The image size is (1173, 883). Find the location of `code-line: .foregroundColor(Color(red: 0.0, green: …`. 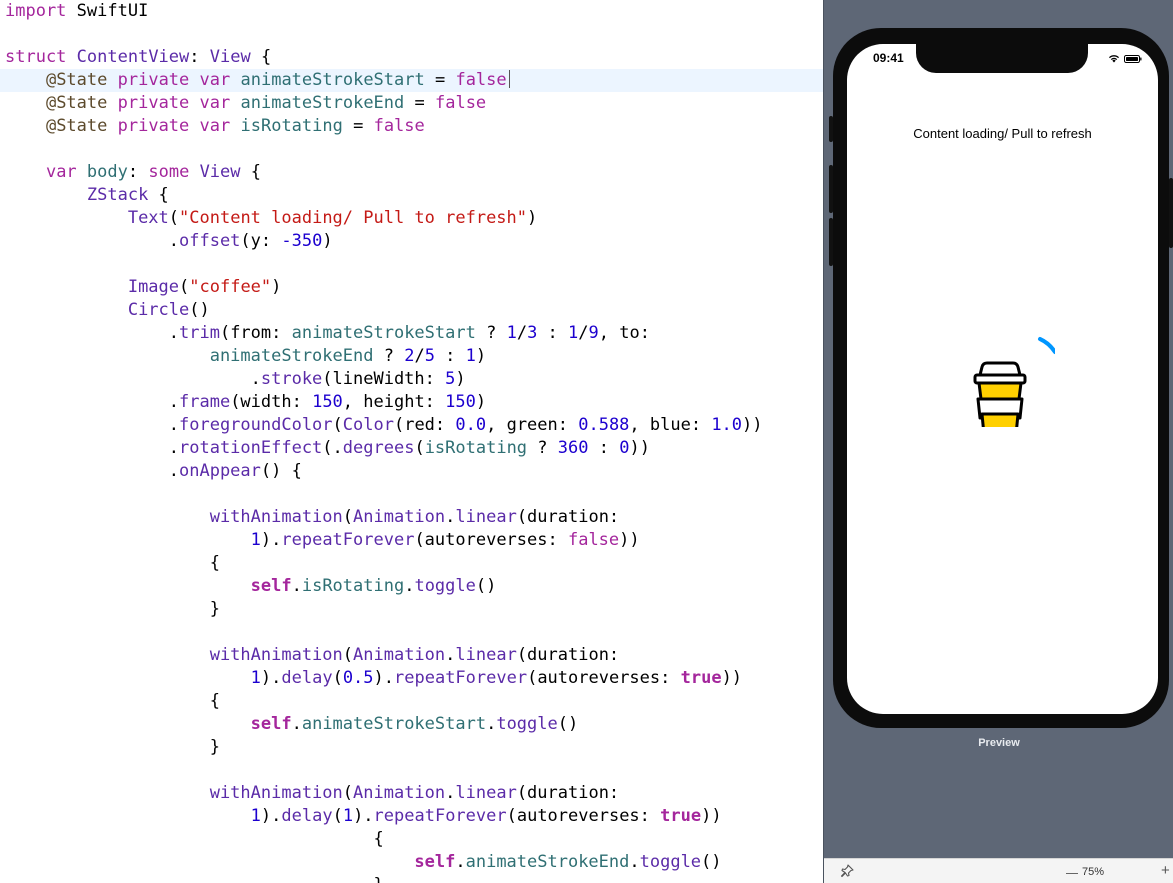

code-line: .foregroundColor(Color(red: 0.0, green: … is located at coordinates (411, 425).